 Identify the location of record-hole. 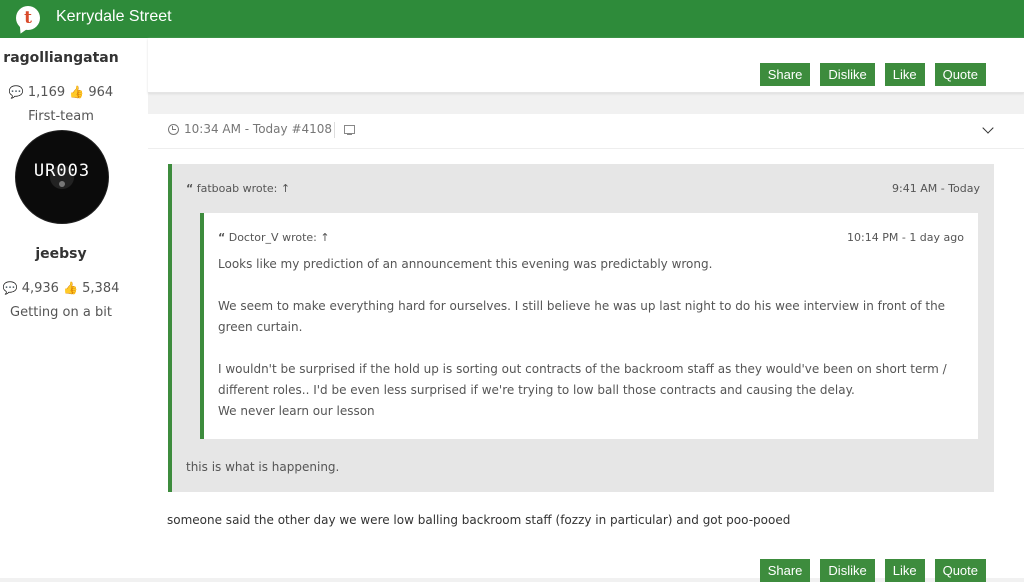
(62, 184).